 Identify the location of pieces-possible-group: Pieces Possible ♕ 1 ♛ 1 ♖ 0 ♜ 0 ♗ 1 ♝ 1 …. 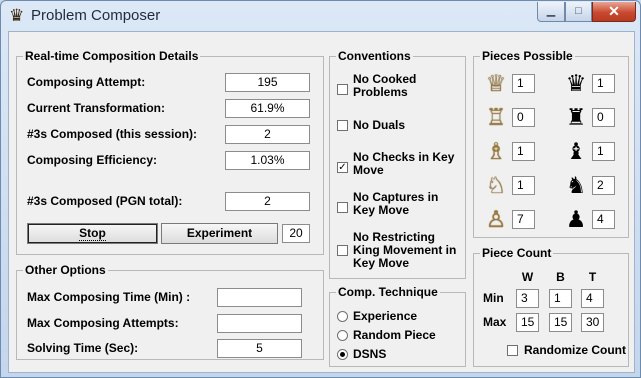
(551, 143).